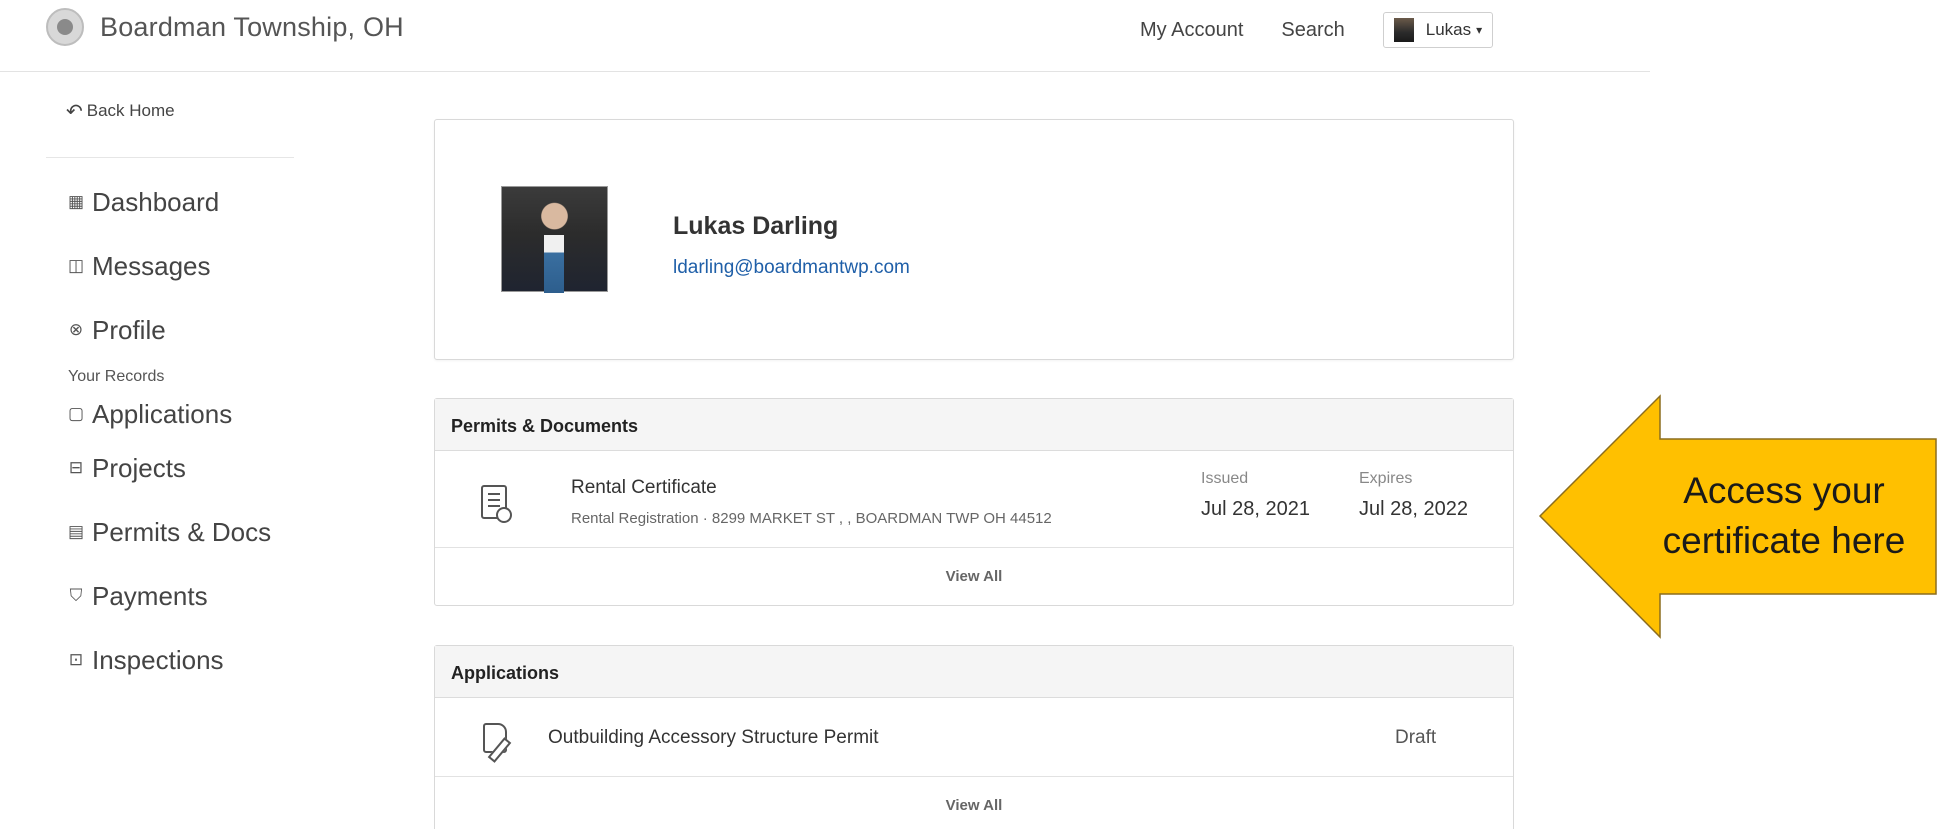 This screenshot has width=1940, height=829. I want to click on back-arrow-icon: ↶, so click(74, 111).